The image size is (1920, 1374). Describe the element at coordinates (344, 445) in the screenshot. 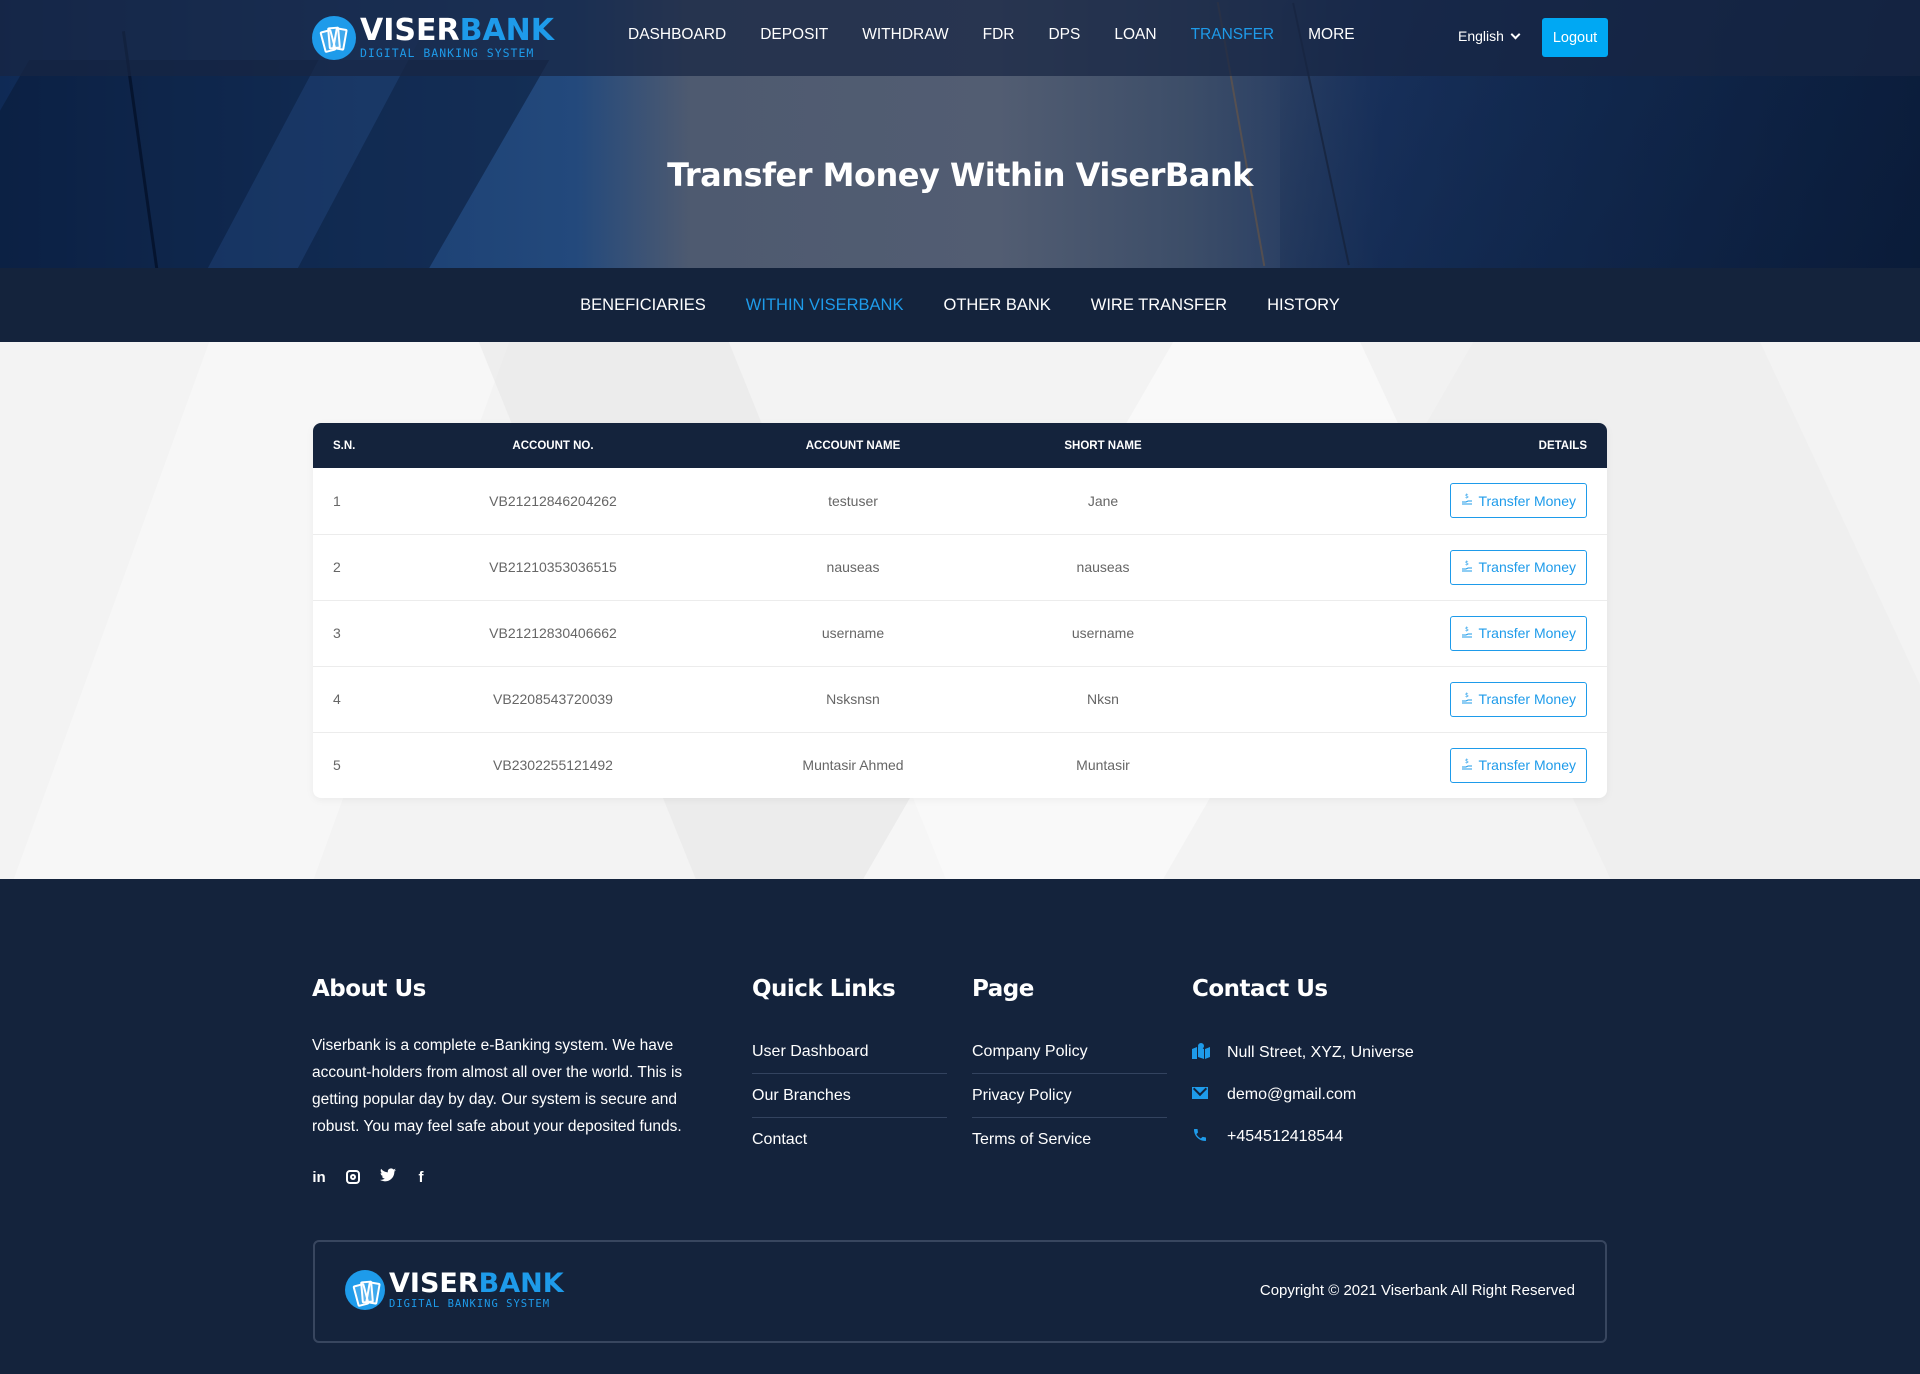

I see `col-sn: S.N.` at that location.